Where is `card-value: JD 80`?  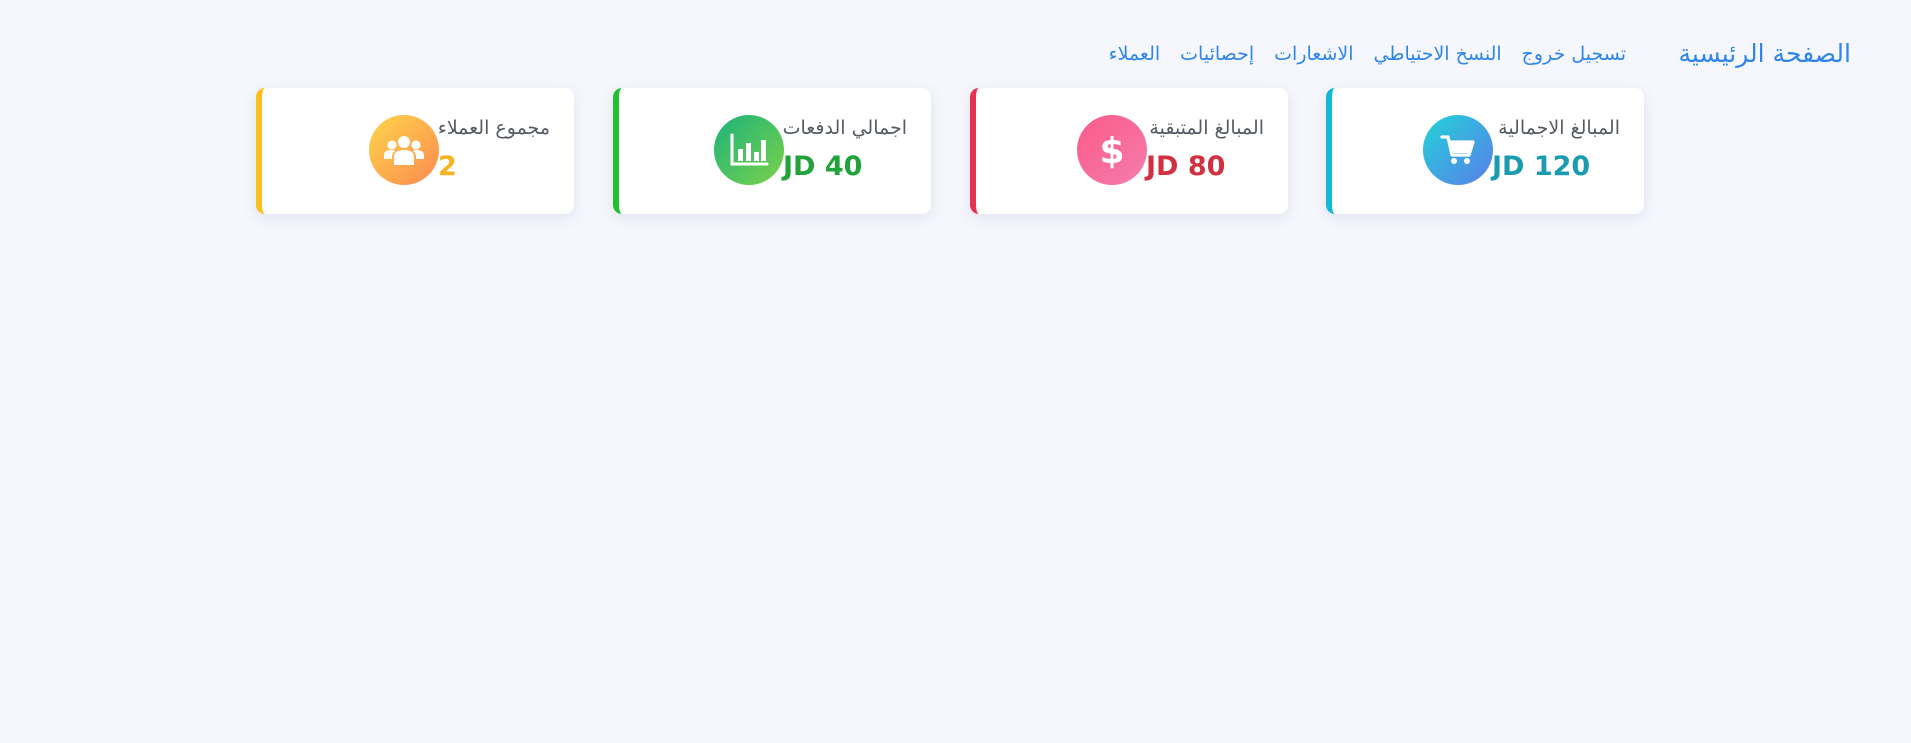 card-value: JD 80 is located at coordinates (1186, 166).